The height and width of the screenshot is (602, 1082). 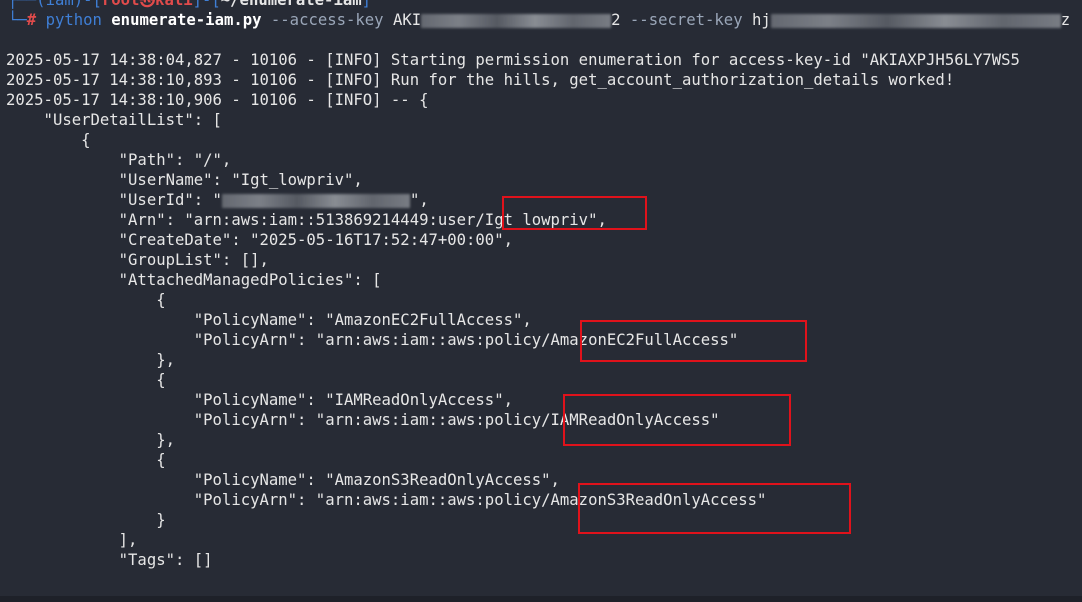 I want to click on json-line: ],, so click(x=72, y=540).